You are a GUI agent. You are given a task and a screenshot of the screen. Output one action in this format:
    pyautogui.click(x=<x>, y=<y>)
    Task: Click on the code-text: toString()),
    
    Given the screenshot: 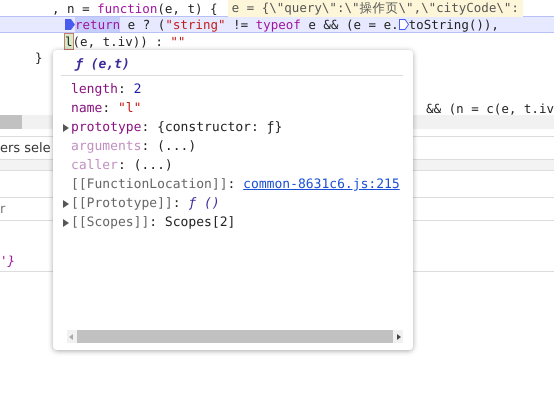 What is the action you would take?
    pyautogui.click(x=453, y=24)
    